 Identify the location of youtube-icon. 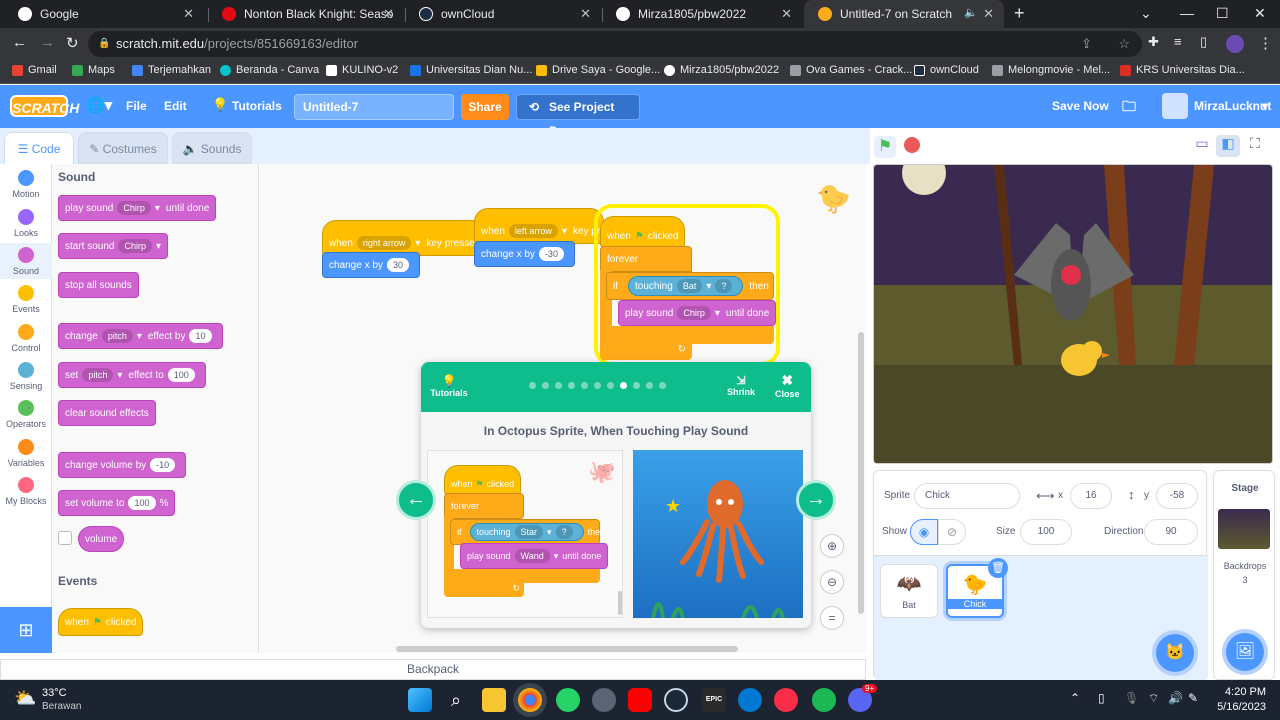
(640, 700).